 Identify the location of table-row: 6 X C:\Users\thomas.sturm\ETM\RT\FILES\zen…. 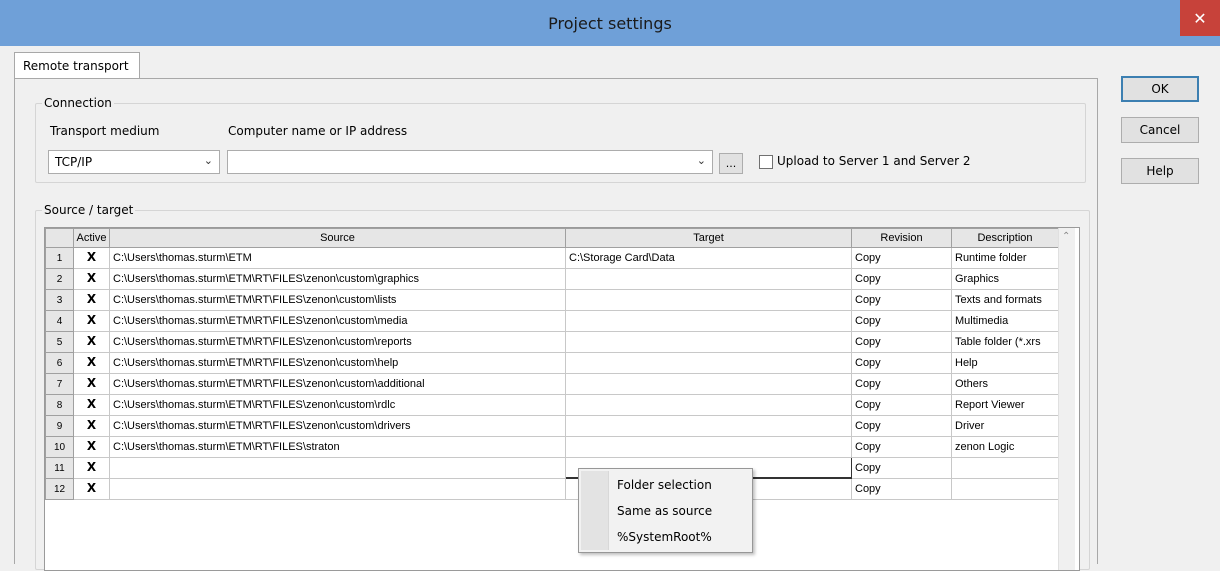
(552, 363).